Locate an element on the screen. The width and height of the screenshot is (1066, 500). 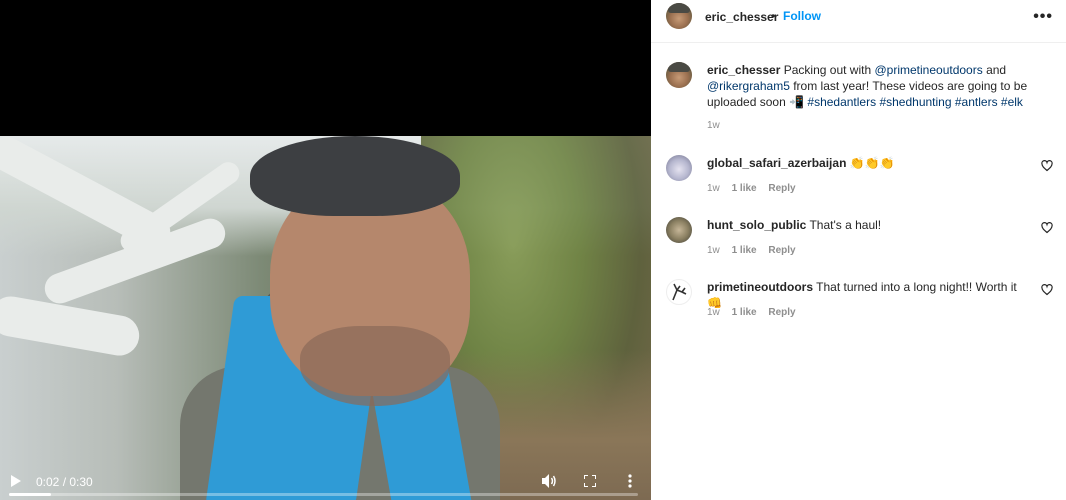
comment-text: hunt_solo_public That's a haul! is located at coordinates (867, 225).